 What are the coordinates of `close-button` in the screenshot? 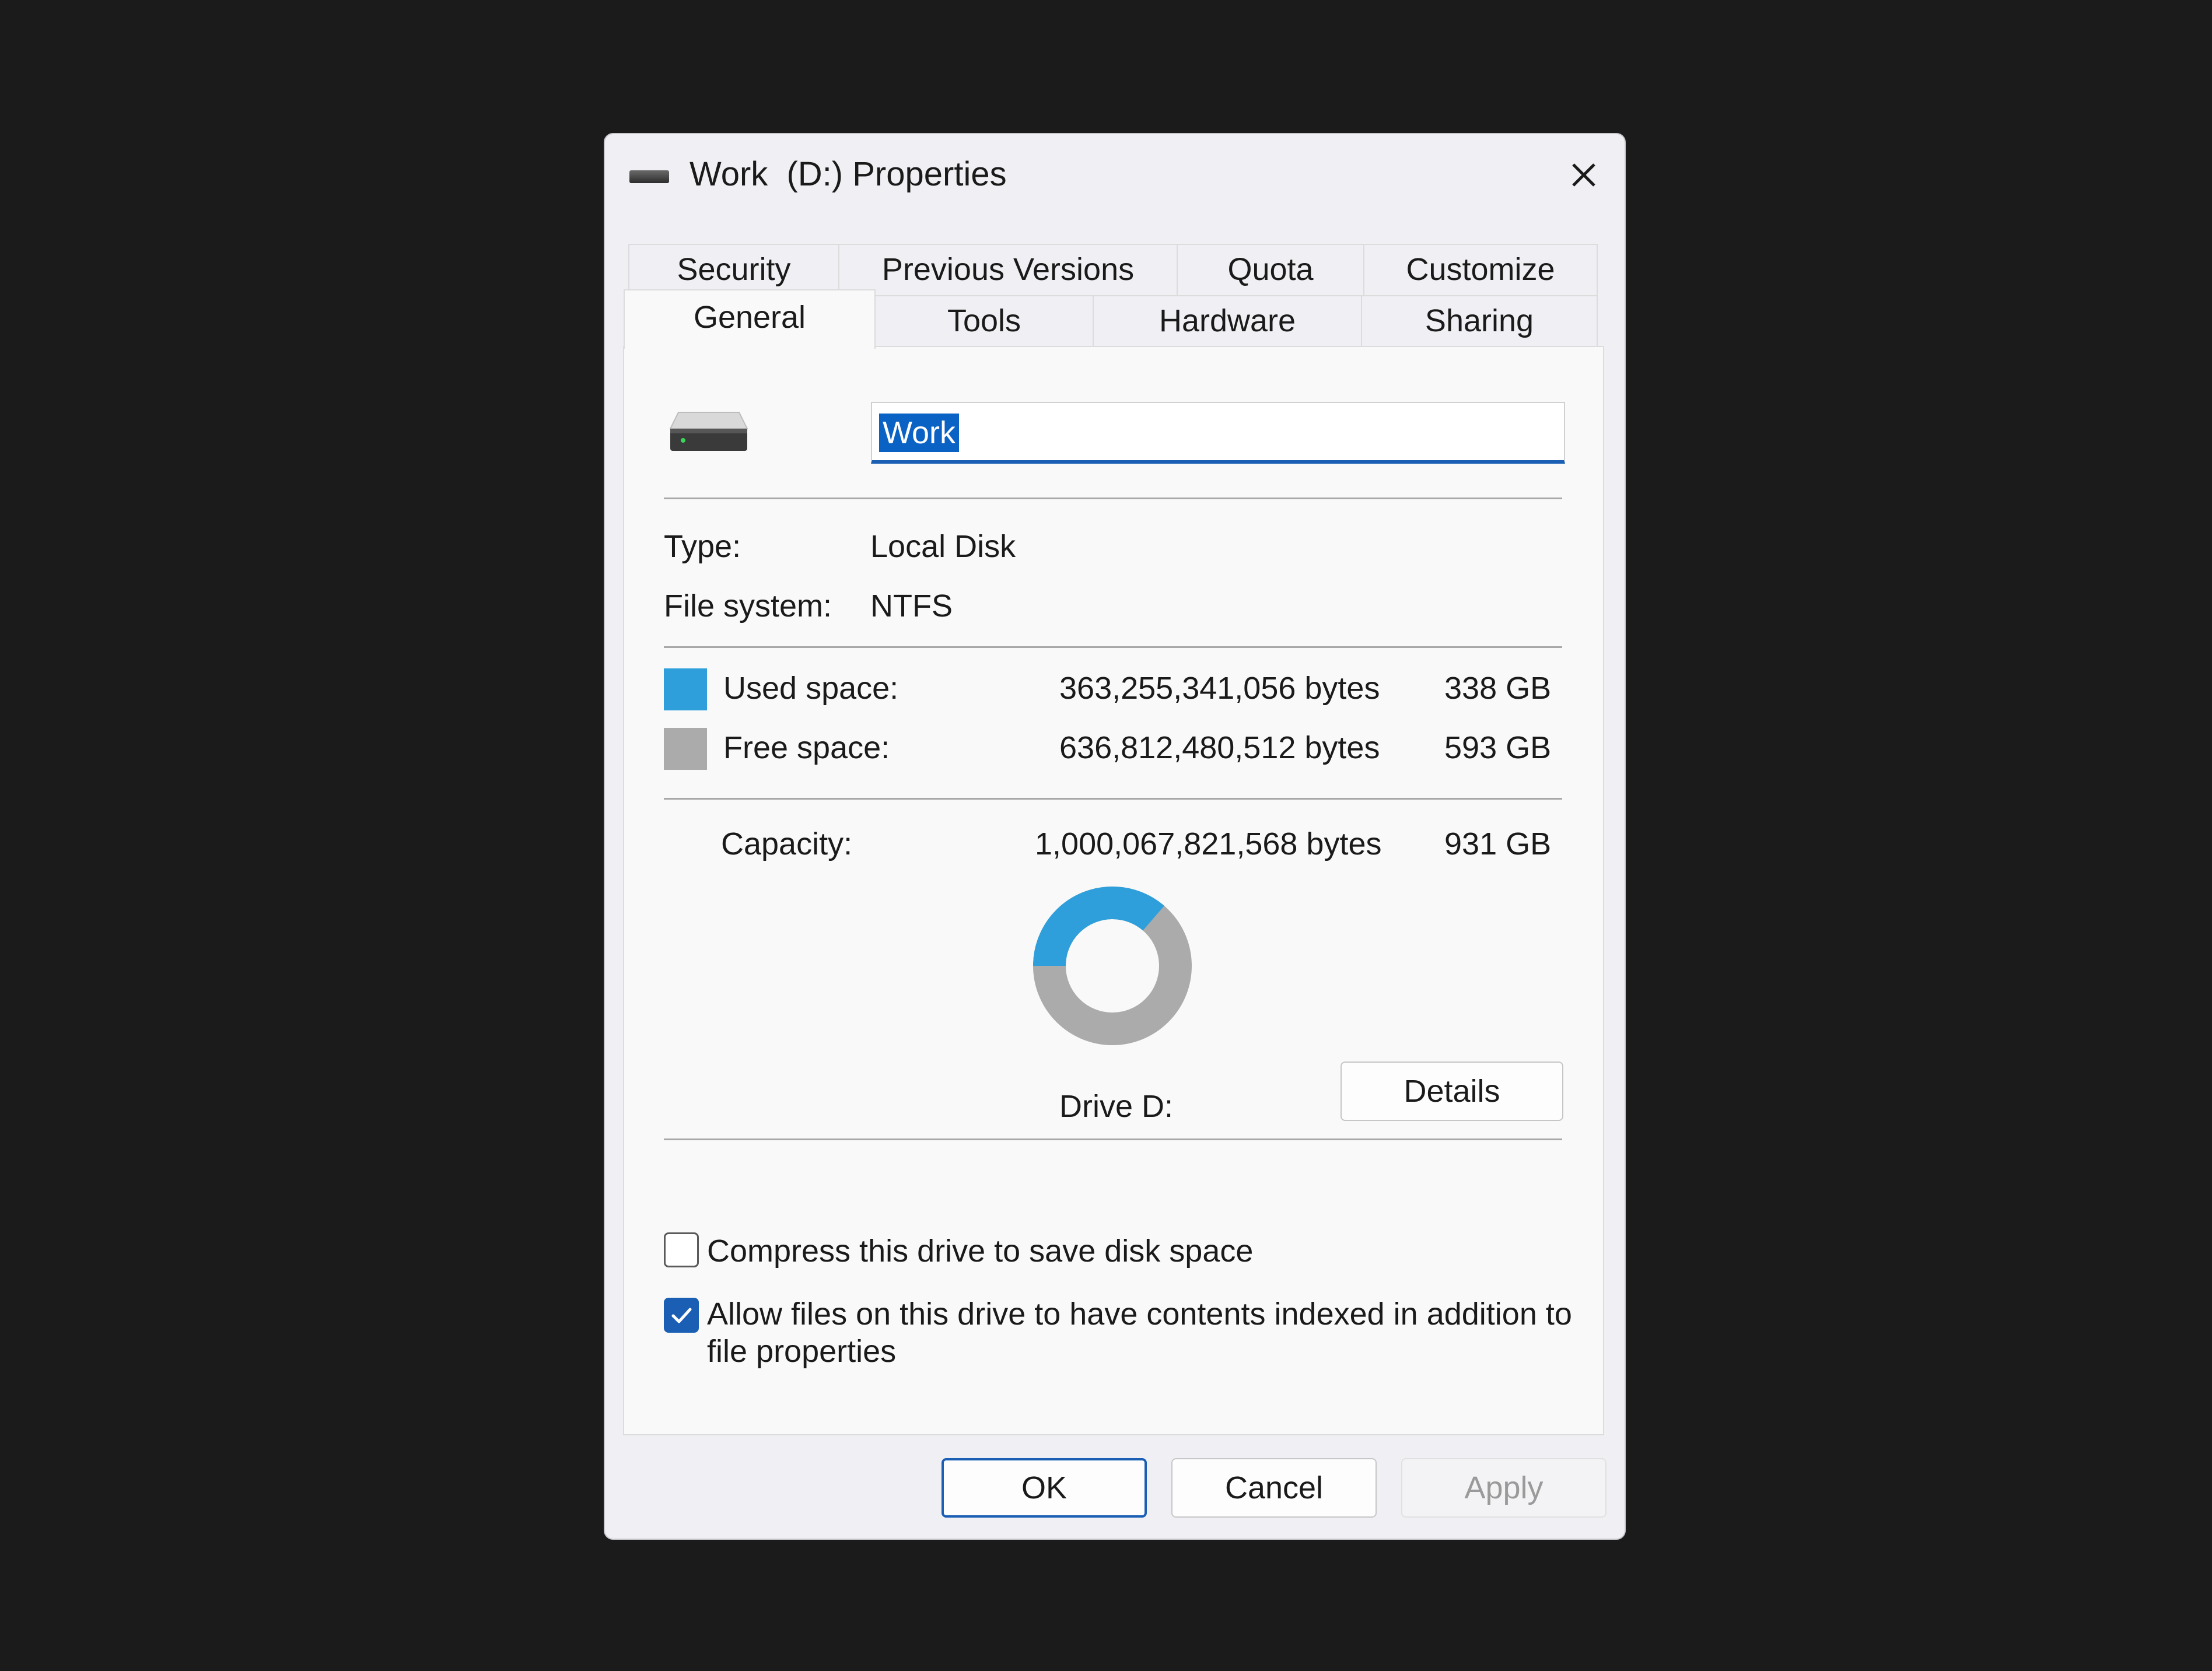 It's located at (1583, 175).